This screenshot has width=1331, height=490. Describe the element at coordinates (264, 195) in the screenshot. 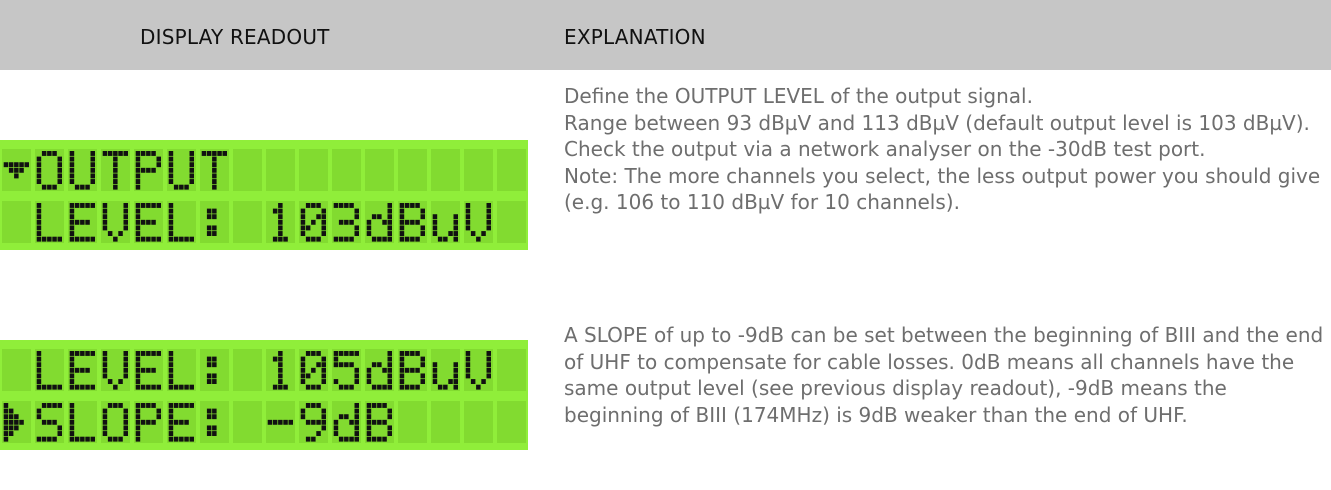

I see `lcd-display-output-level` at that location.